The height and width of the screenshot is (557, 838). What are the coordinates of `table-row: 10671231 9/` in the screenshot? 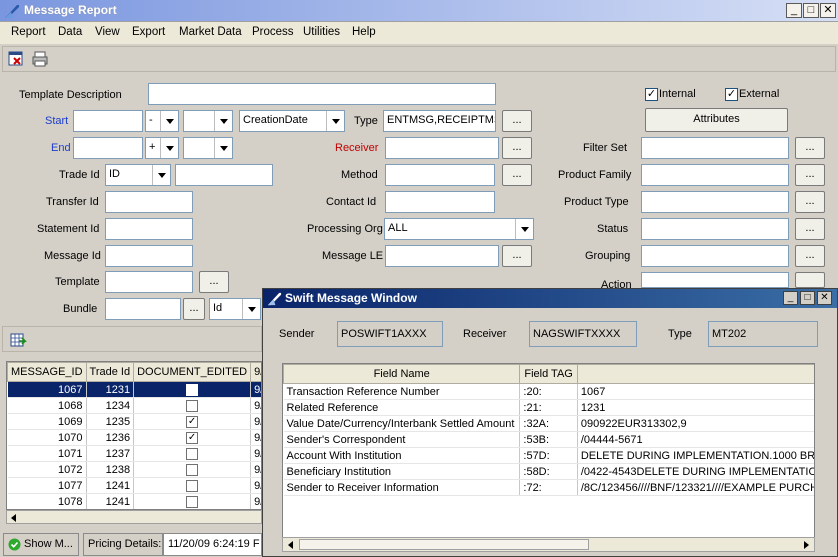 It's located at (134, 389).